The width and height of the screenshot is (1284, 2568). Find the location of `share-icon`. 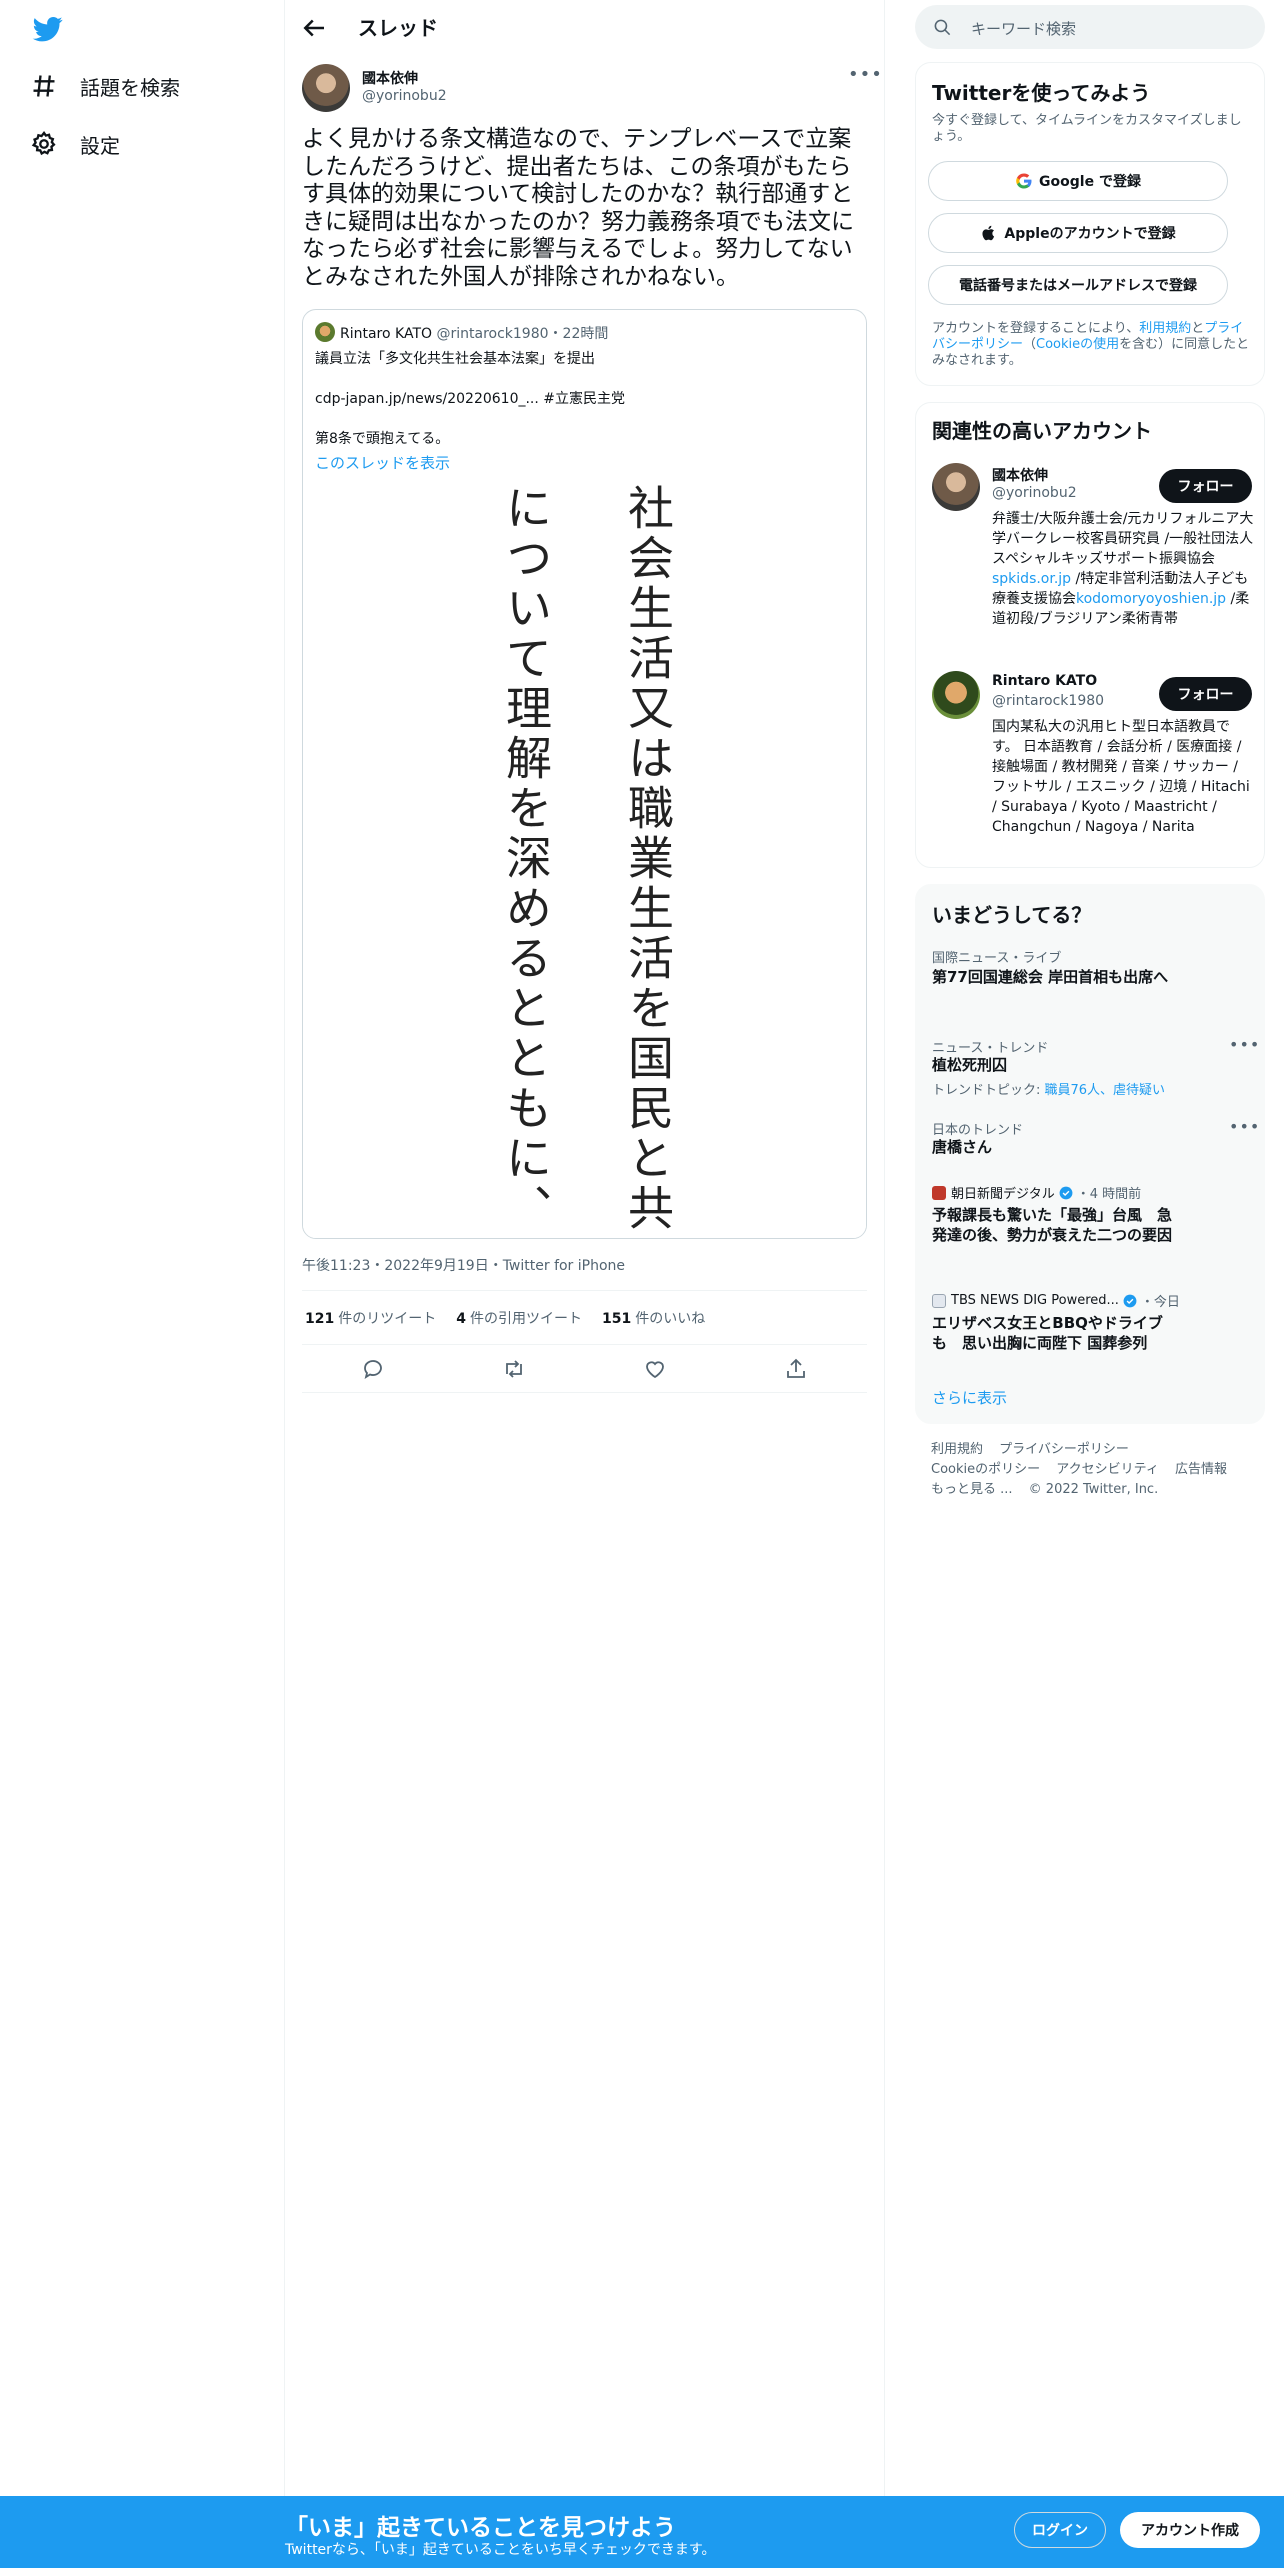

share-icon is located at coordinates (796, 1369).